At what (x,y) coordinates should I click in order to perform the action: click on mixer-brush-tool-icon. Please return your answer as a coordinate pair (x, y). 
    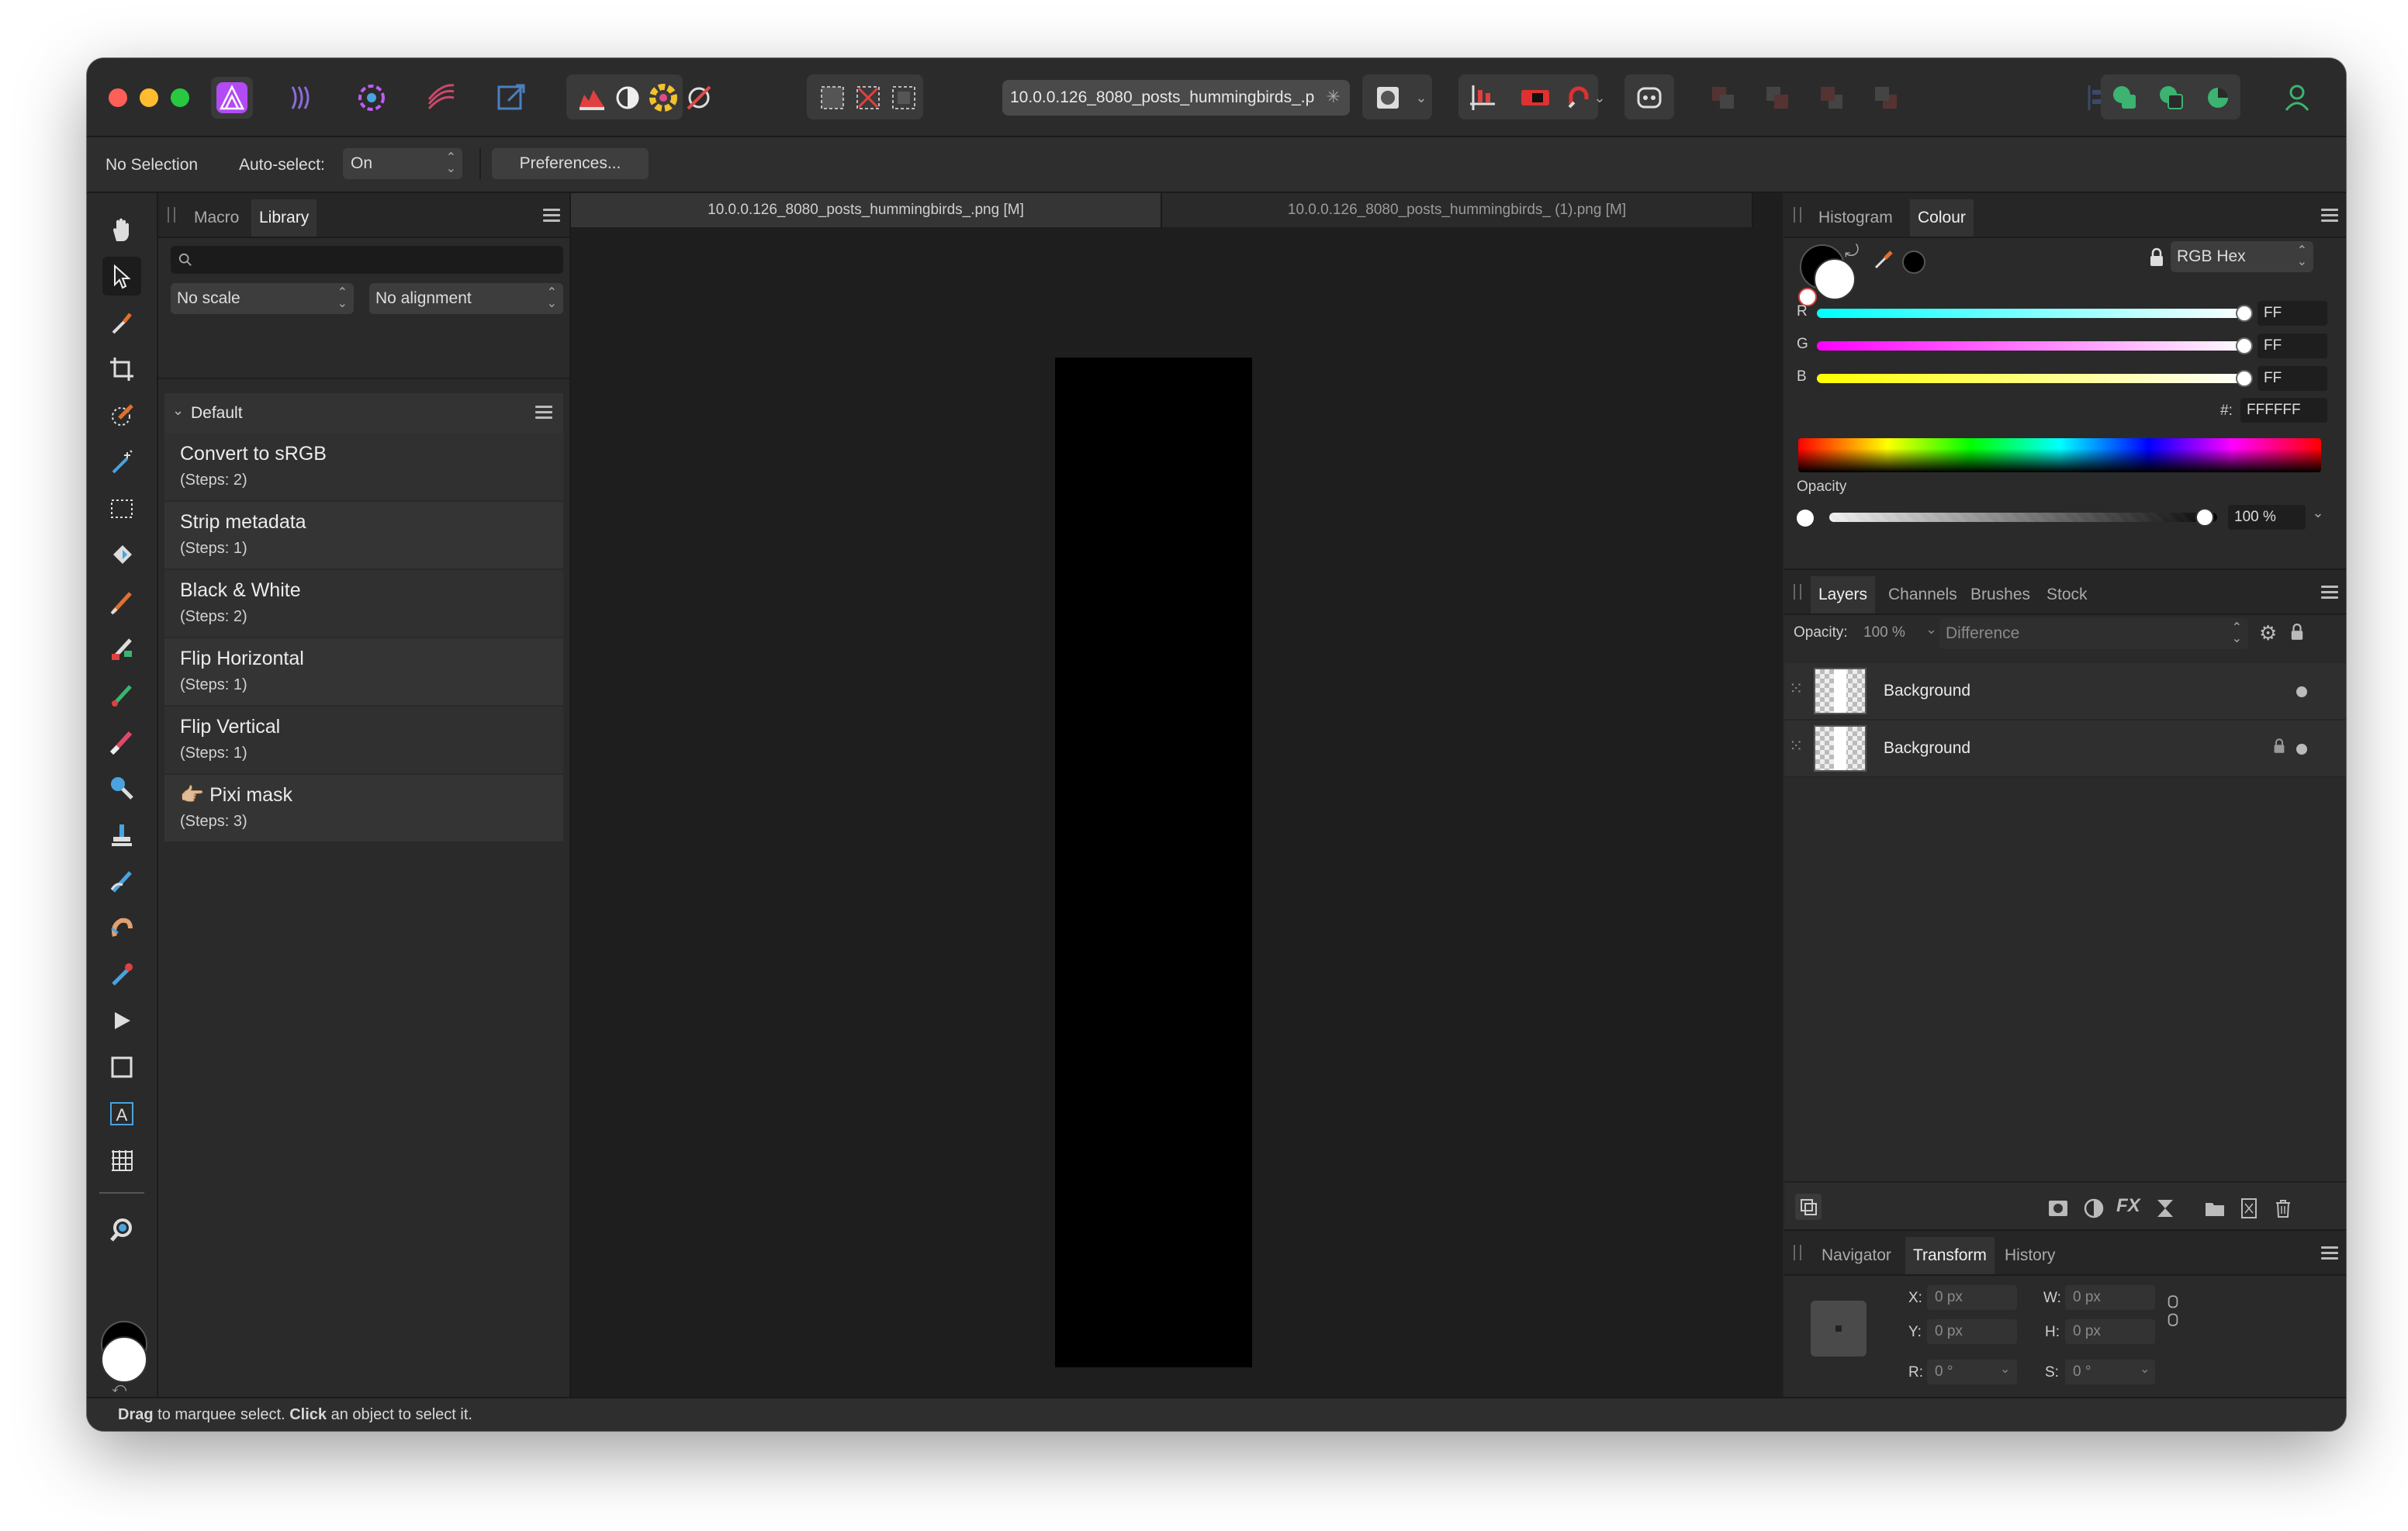
    Looking at the image, I should click on (121, 695).